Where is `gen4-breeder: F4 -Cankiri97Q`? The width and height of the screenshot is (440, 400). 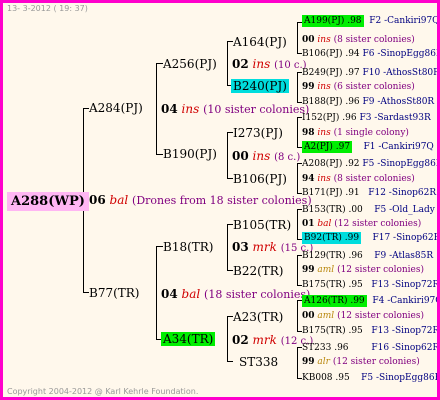 gen4-breeder: F4 -Cankiri97Q is located at coordinates (406, 301).